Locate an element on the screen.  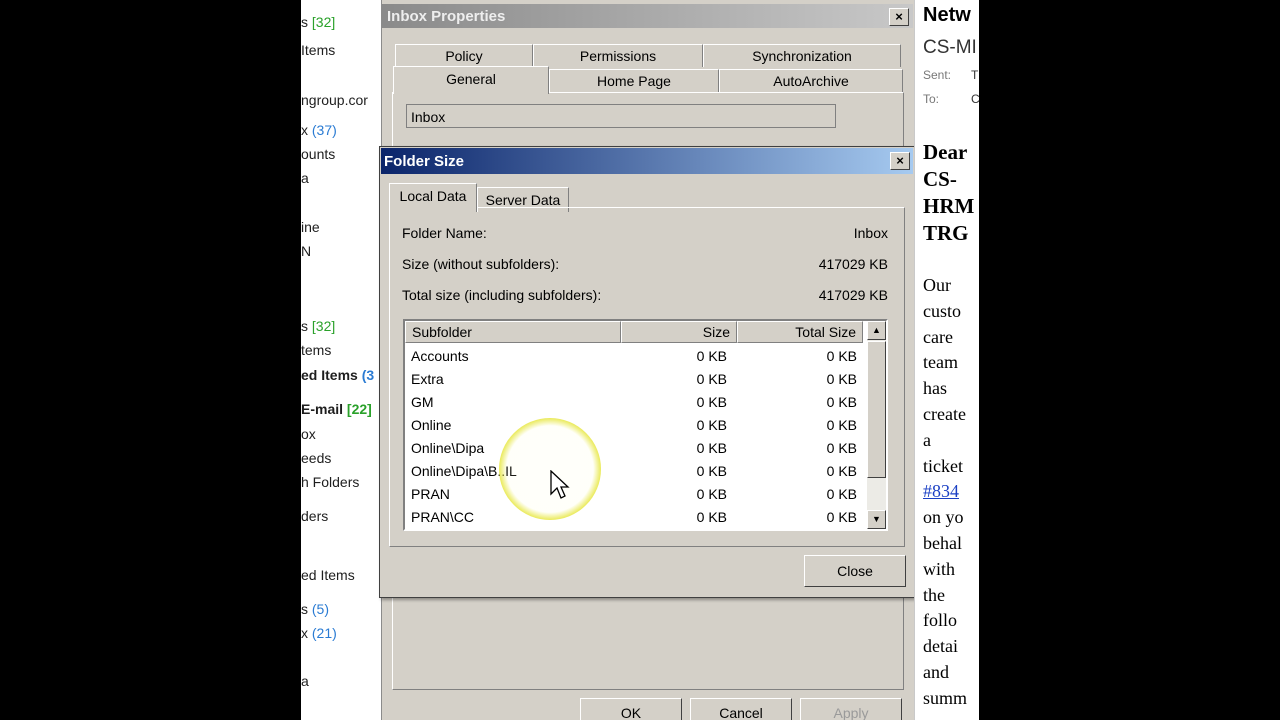
folder-item: eeds is located at coordinates (316, 458).